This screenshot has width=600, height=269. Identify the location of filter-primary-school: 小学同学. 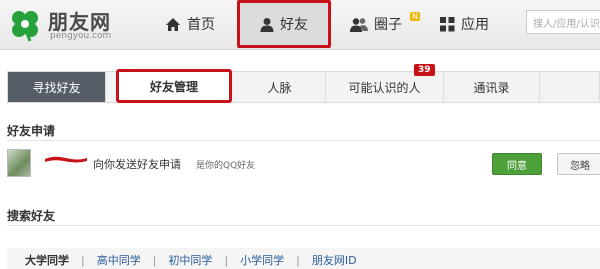
(262, 260).